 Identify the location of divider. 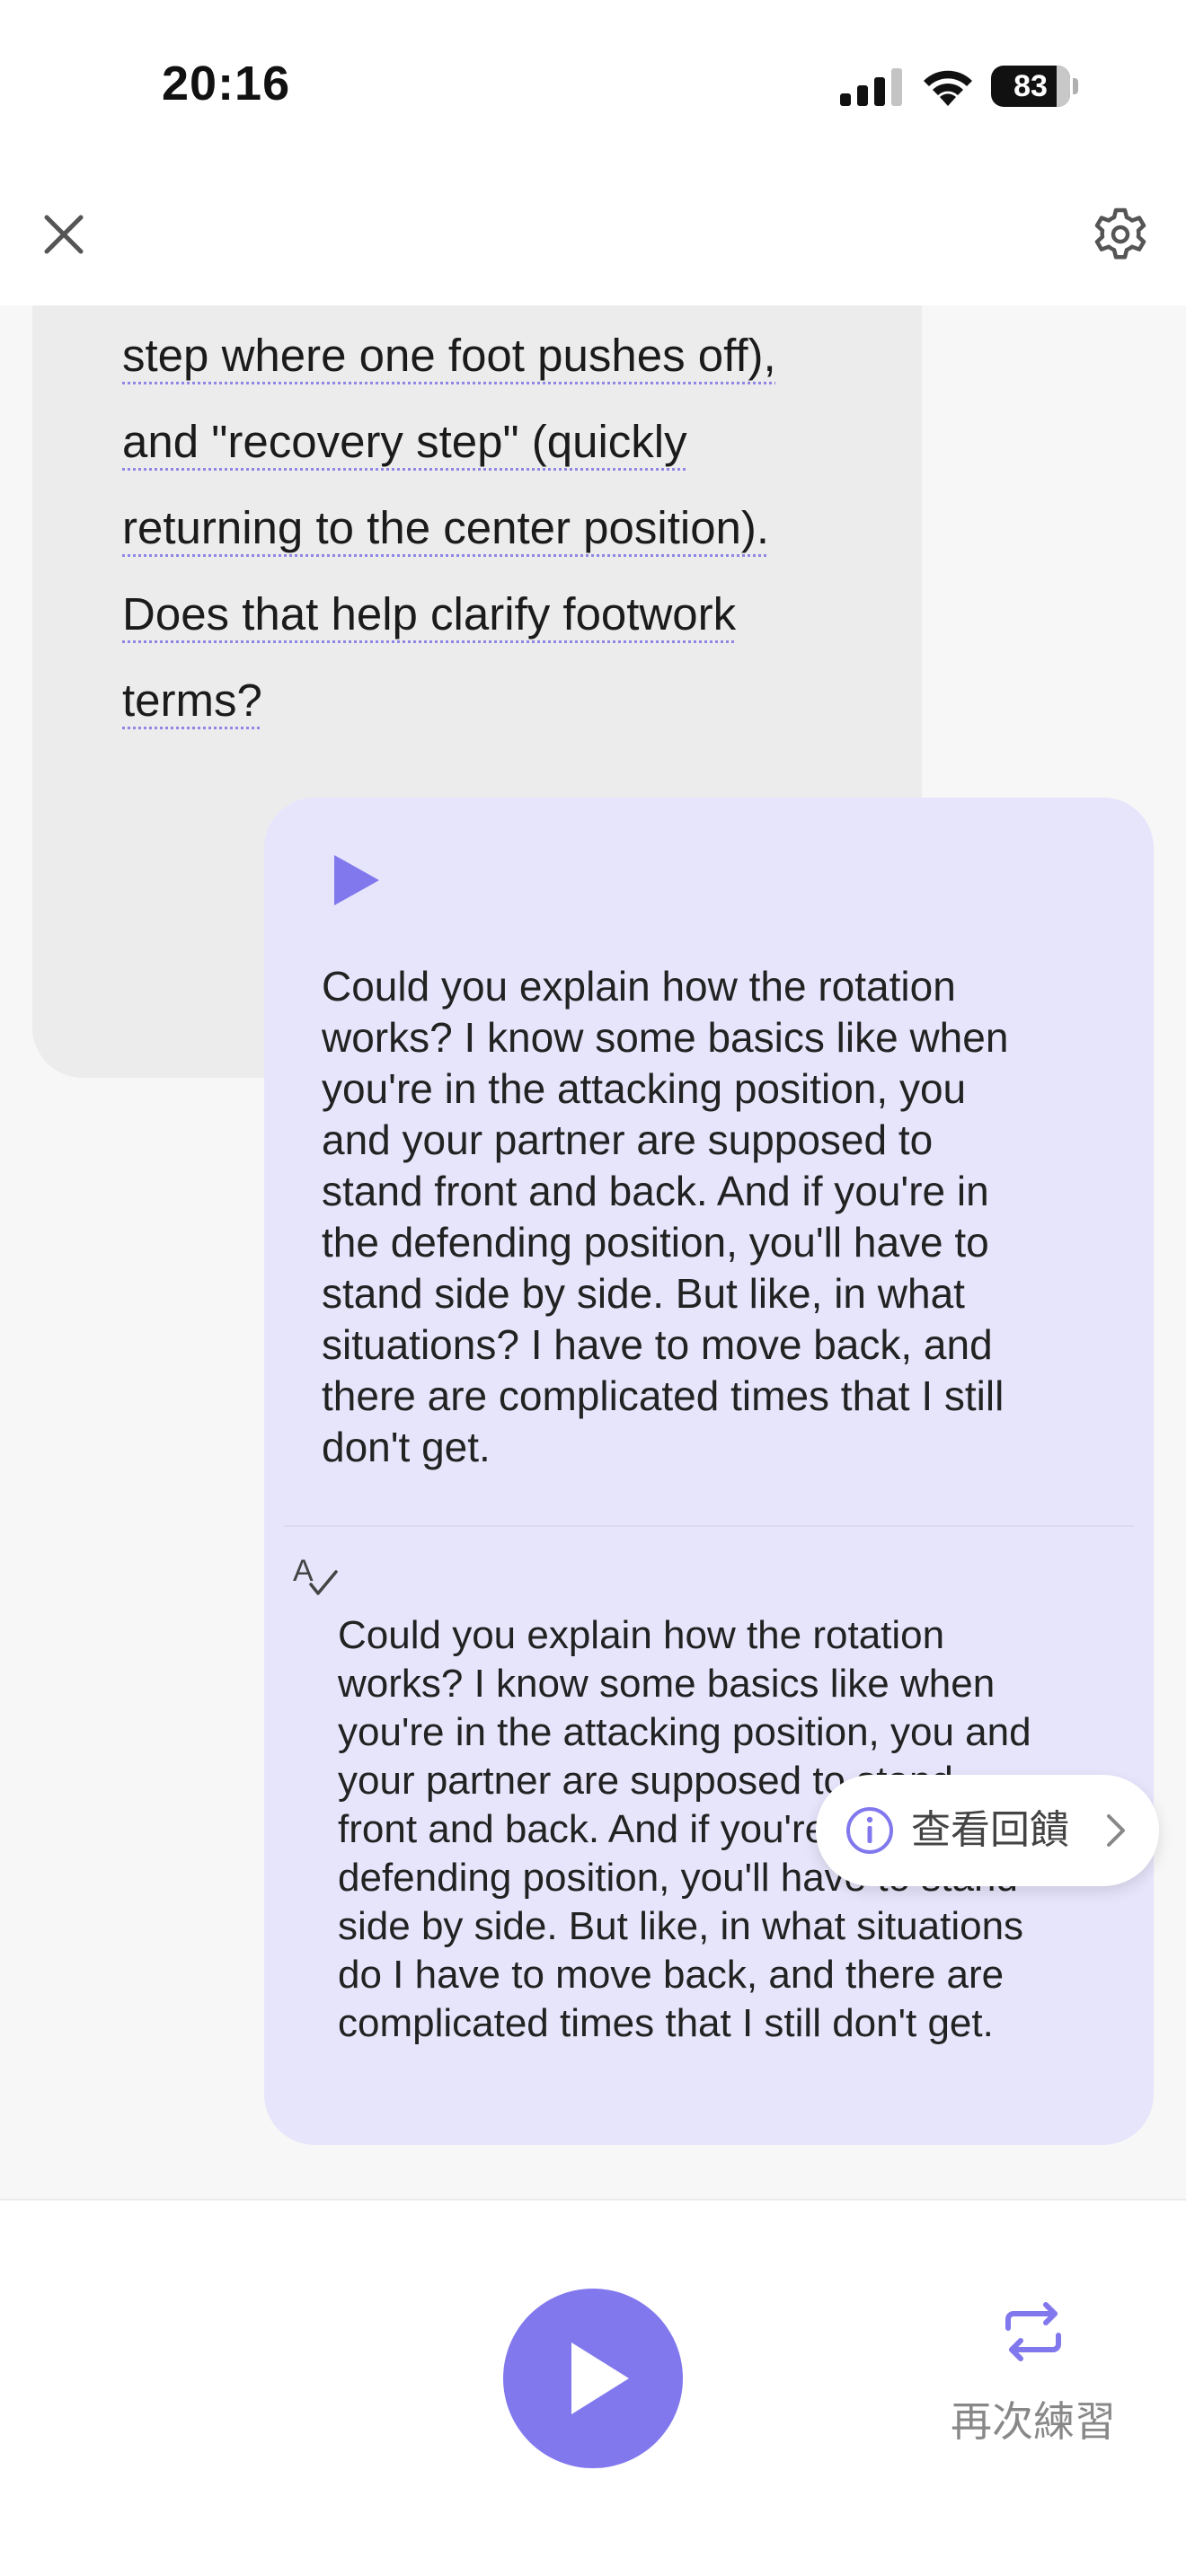
(709, 1526).